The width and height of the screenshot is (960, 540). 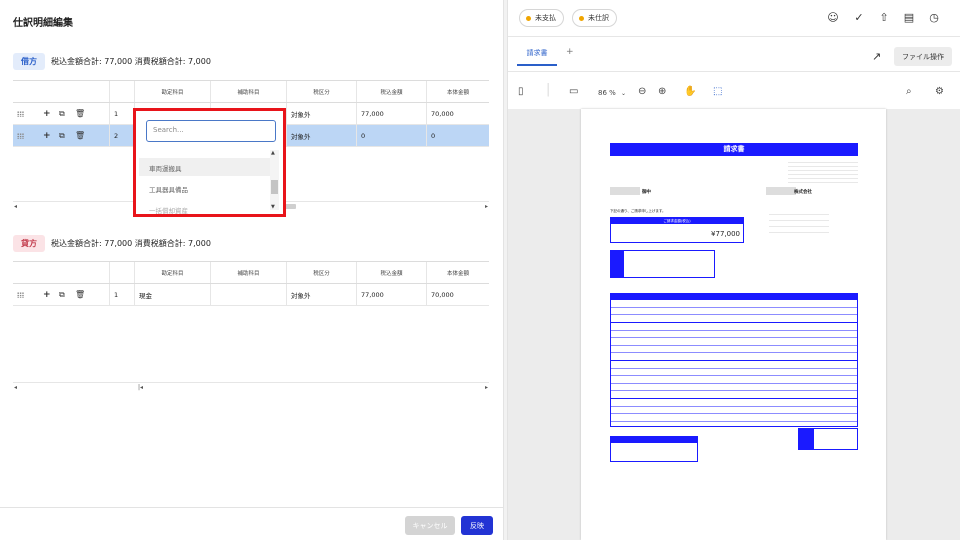 What do you see at coordinates (537, 57) in the screenshot?
I see `tab-invoice: 請求書` at bounding box center [537, 57].